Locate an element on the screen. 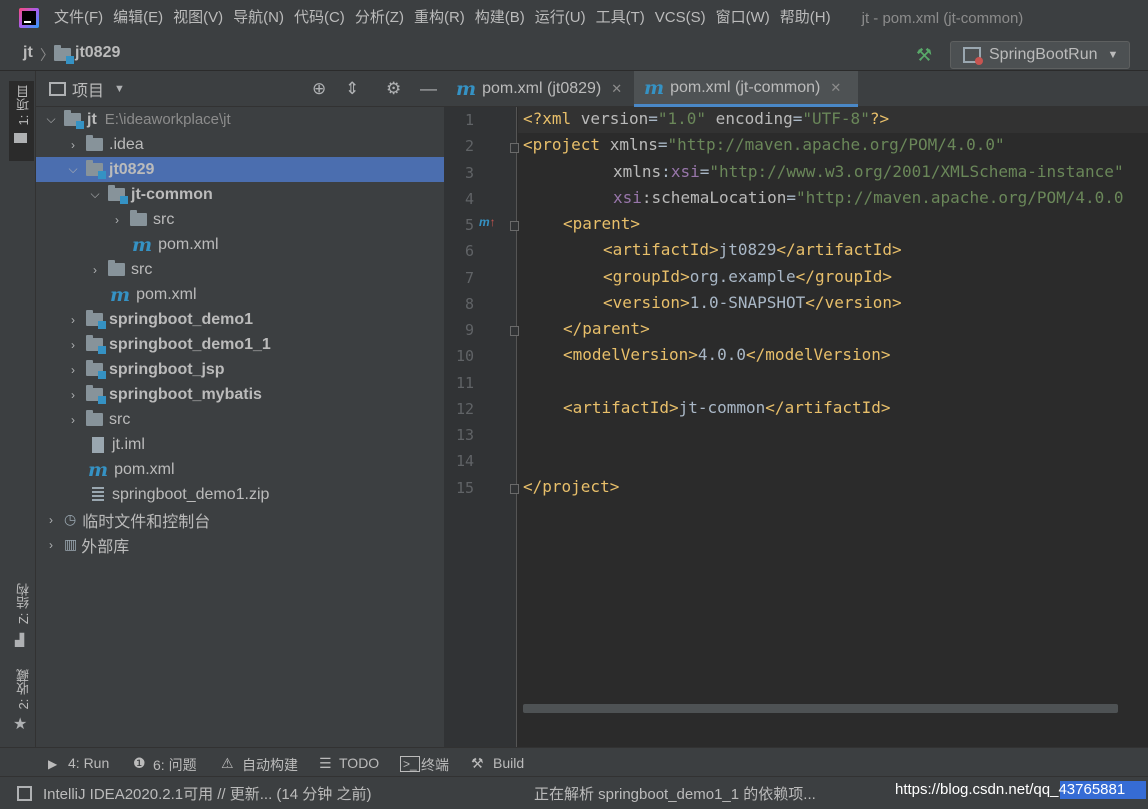 This screenshot has width=1148, height=809. intellij-app-icon is located at coordinates (29, 18).